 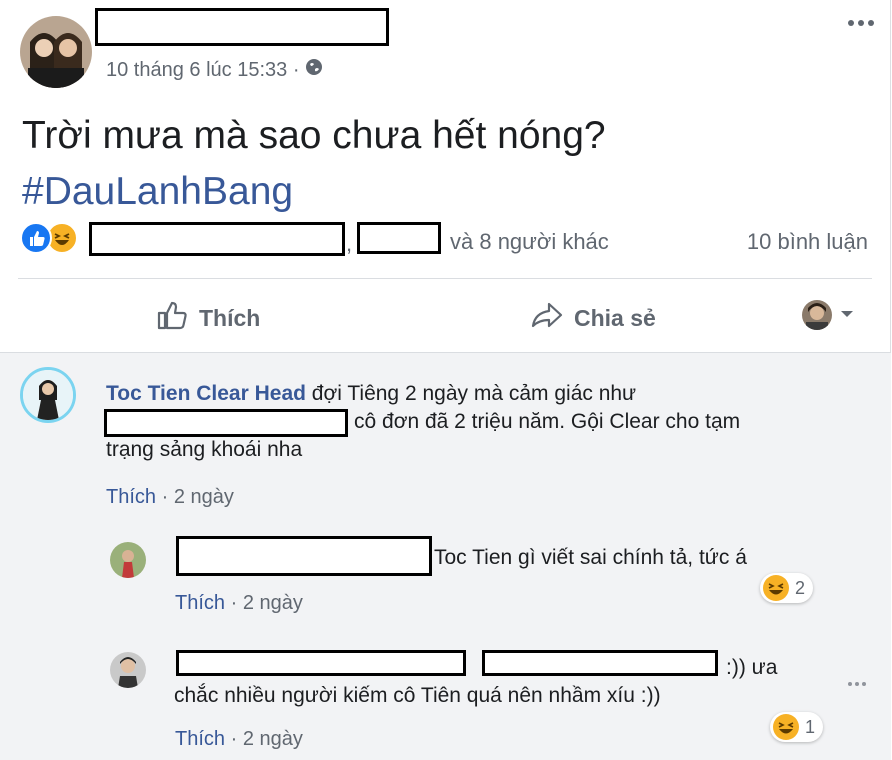 I want to click on like-reaction-icon, so click(x=36, y=238).